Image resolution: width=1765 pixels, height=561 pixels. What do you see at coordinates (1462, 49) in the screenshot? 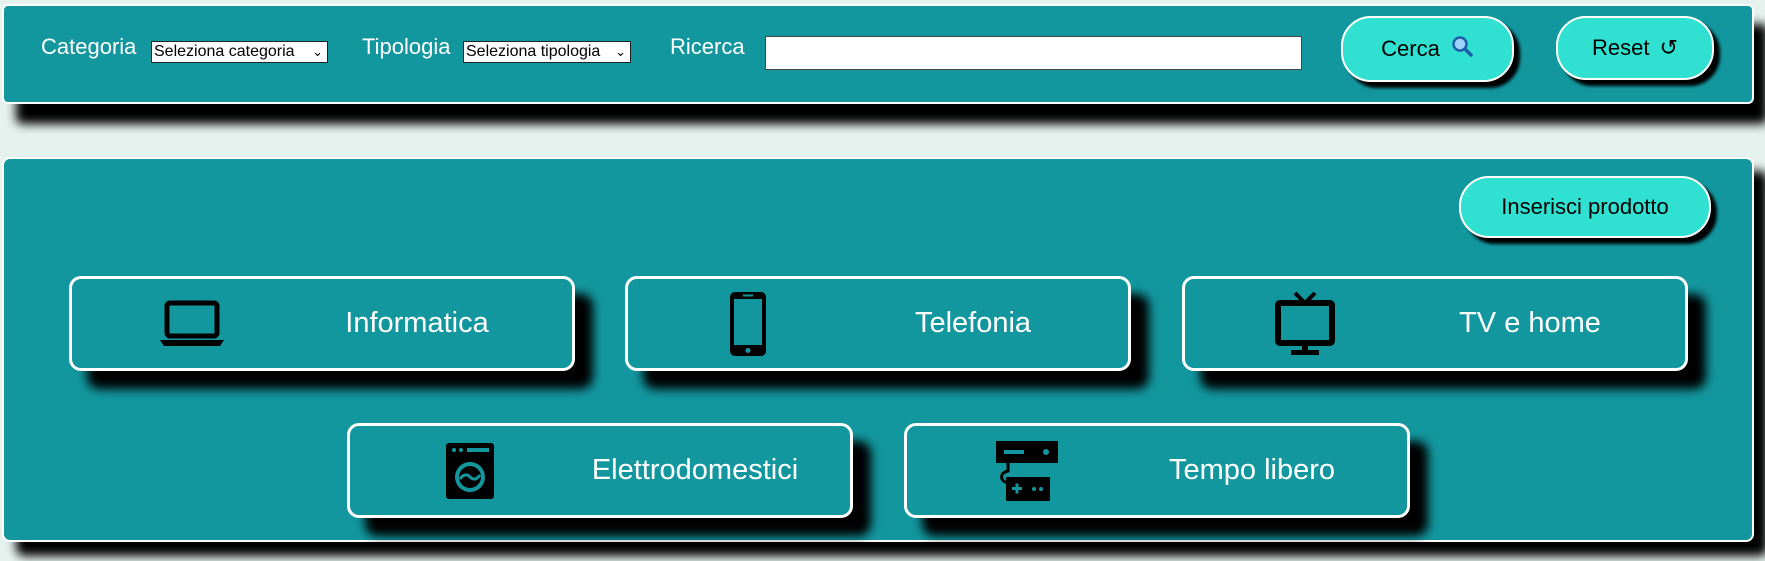
I see `magnifier-icon` at bounding box center [1462, 49].